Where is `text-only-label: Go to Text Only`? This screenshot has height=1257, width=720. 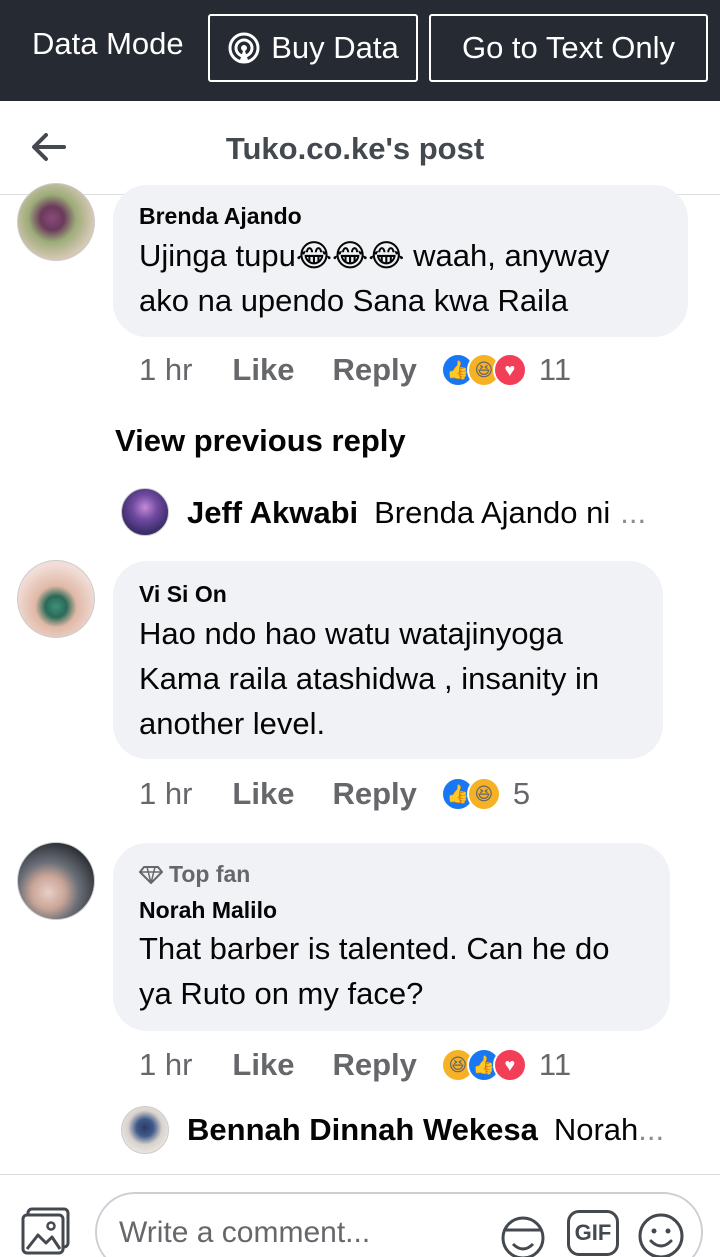 text-only-label: Go to Text Only is located at coordinates (568, 47).